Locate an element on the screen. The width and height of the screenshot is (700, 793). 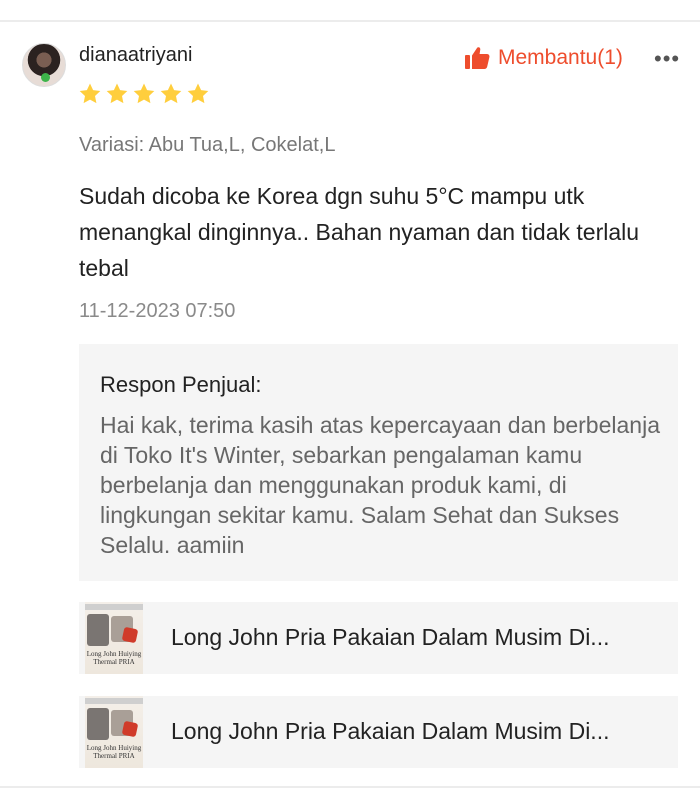
helpful-count-label: Membantu(1) is located at coordinates (560, 57).